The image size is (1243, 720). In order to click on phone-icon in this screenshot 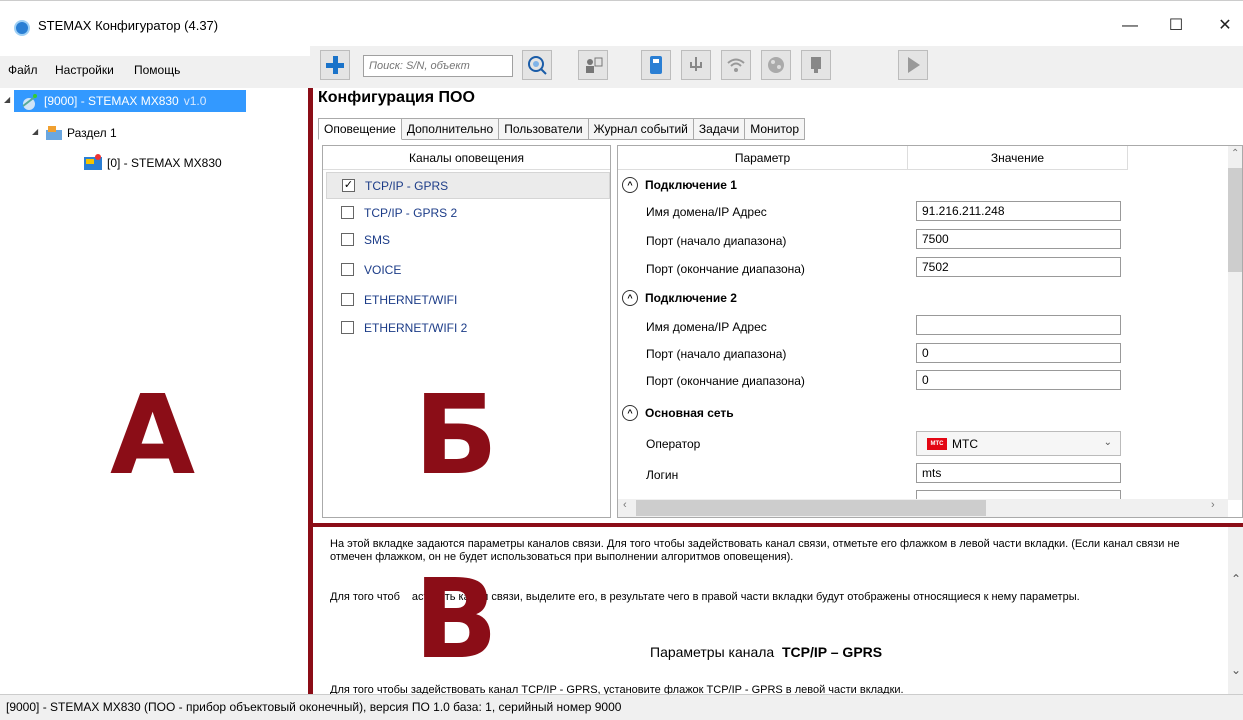, I will do `click(816, 65)`.